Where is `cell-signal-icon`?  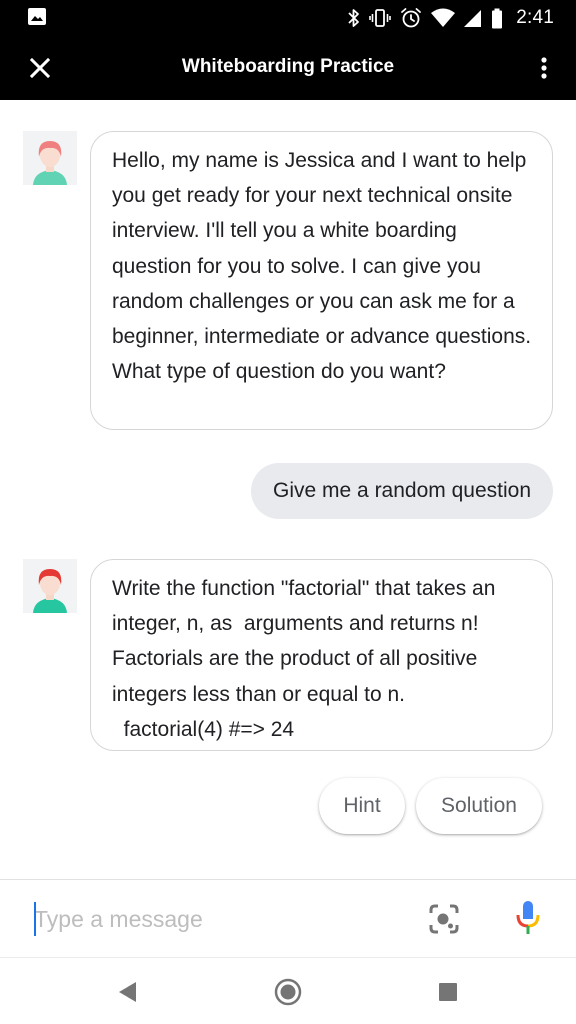 cell-signal-icon is located at coordinates (473, 18).